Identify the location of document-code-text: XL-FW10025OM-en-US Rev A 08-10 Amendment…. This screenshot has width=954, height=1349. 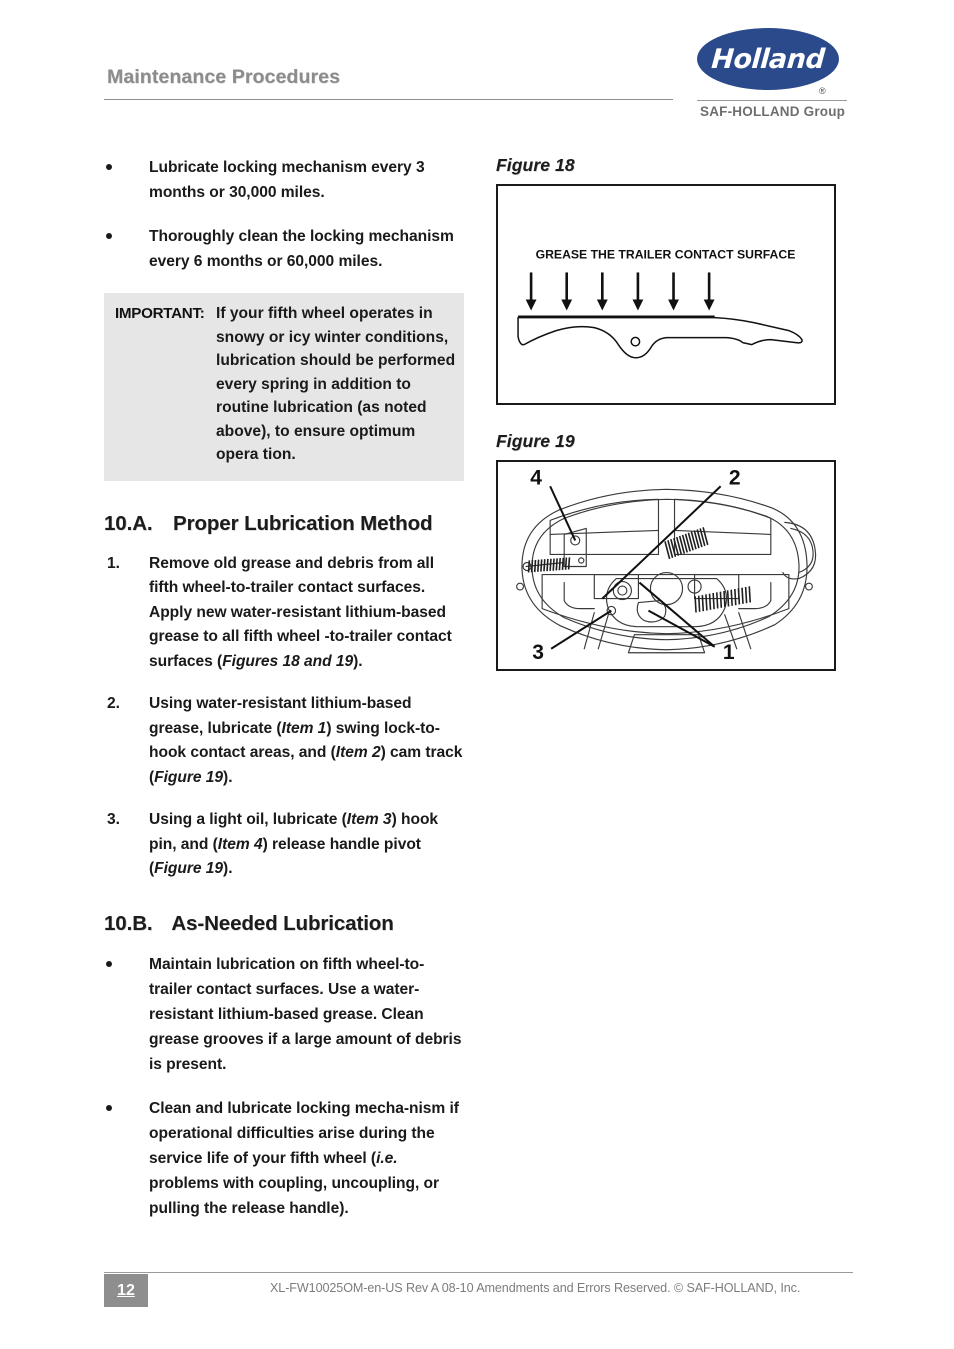
(535, 1288).